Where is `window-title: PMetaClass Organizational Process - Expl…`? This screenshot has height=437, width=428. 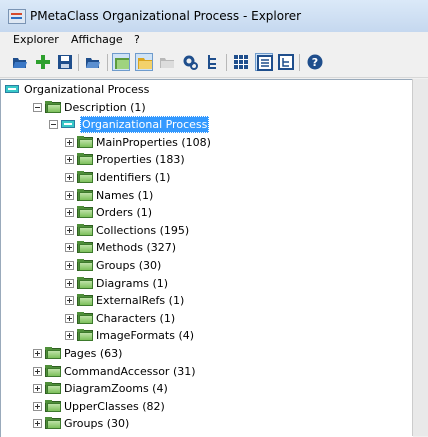
window-title: PMetaClass Organizational Process - Expl… is located at coordinates (166, 16).